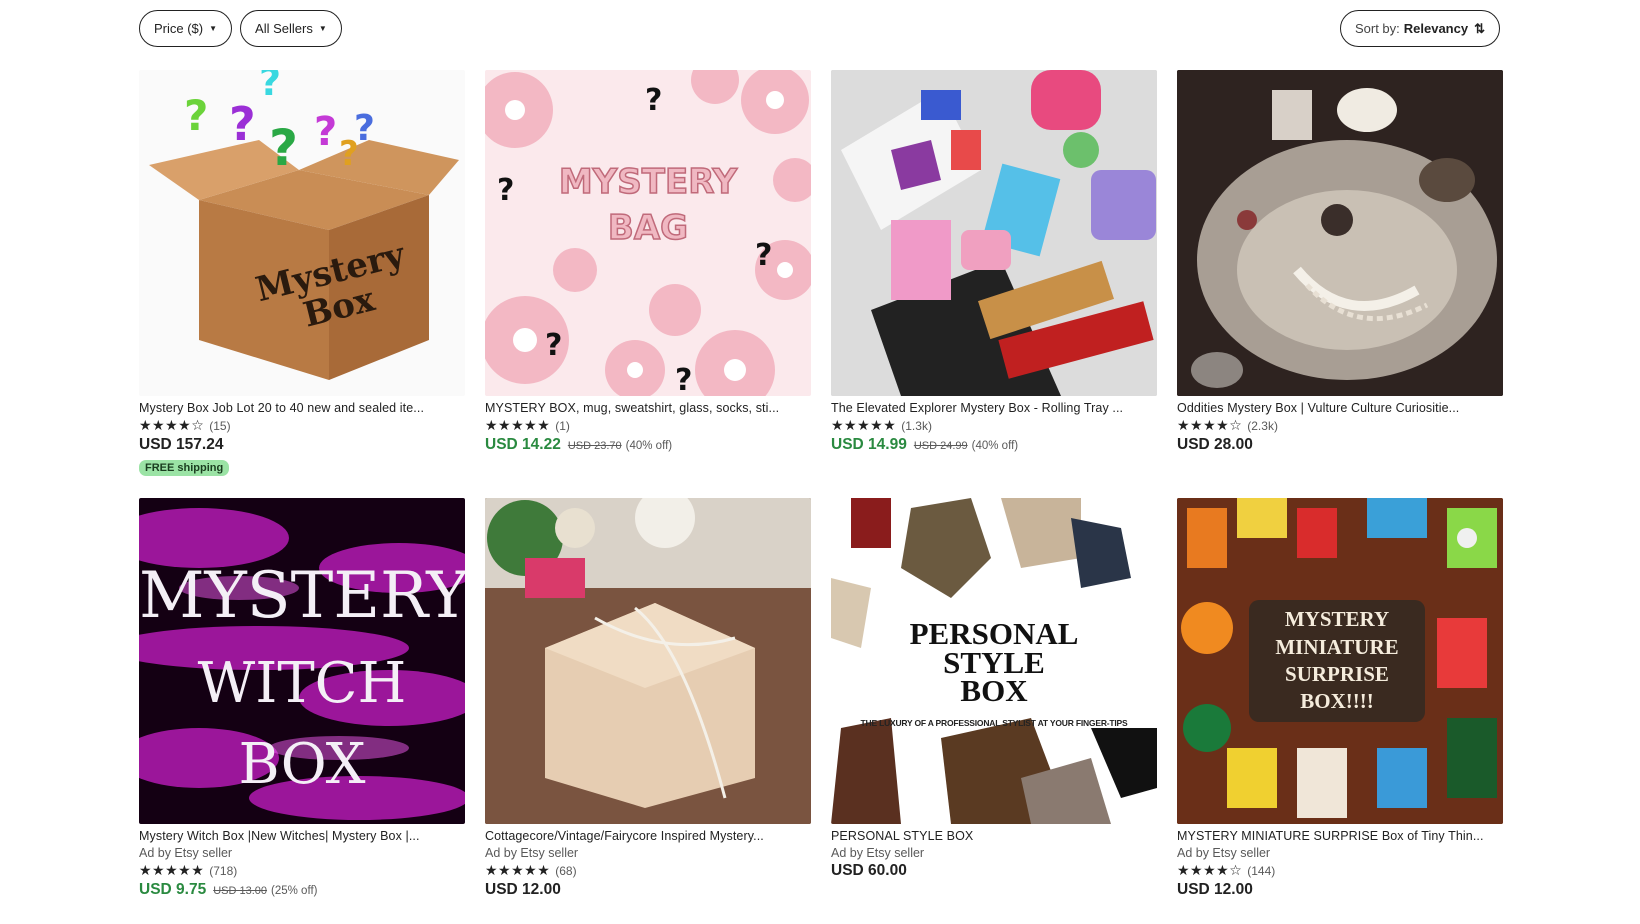 The width and height of the screenshot is (1640, 924). What do you see at coordinates (181, 444) in the screenshot?
I see `price: USD 157.24` at bounding box center [181, 444].